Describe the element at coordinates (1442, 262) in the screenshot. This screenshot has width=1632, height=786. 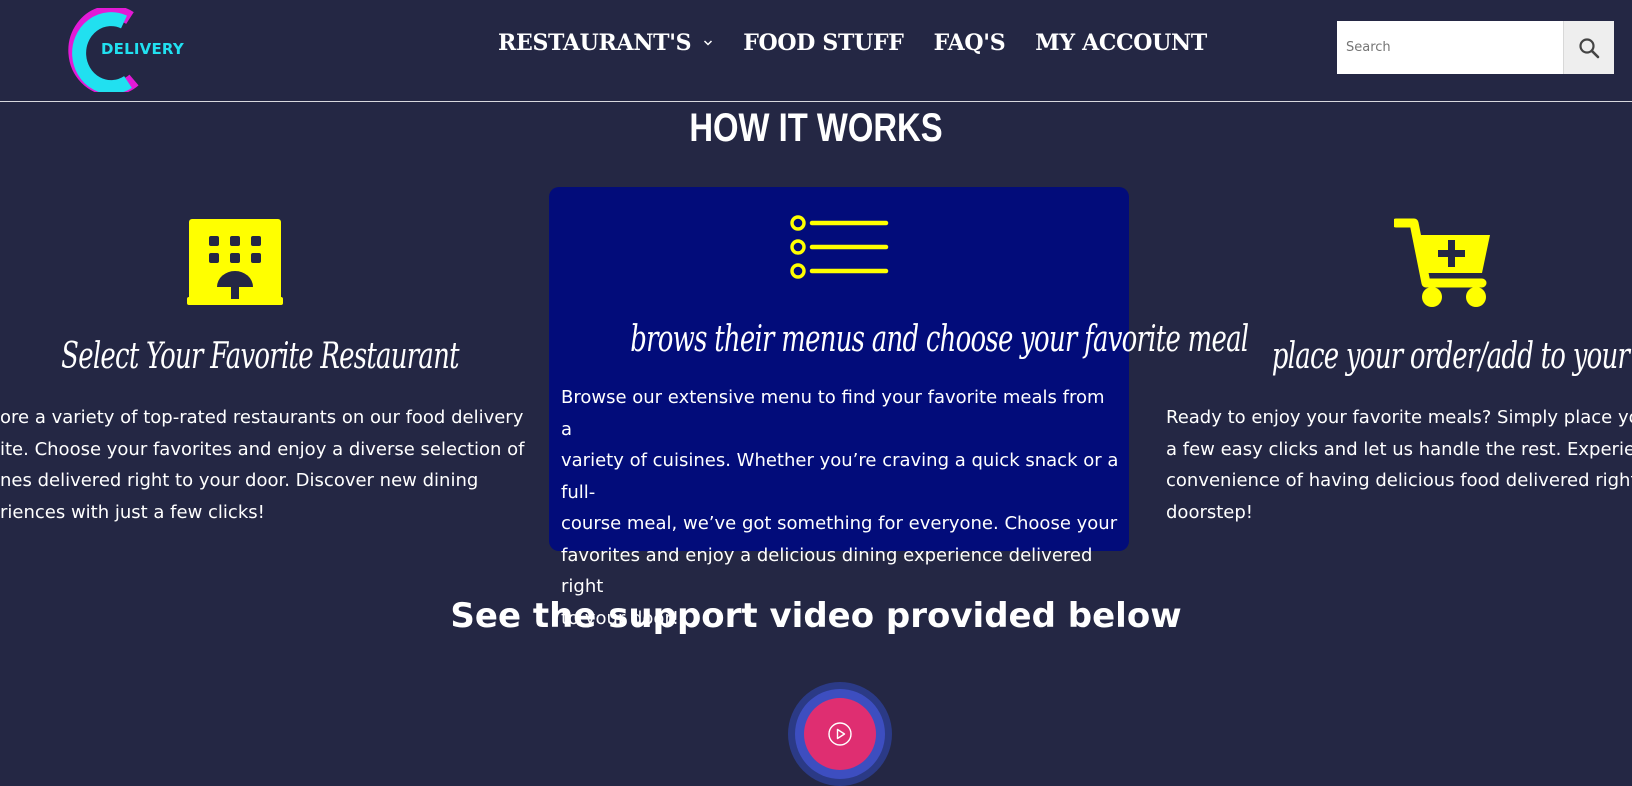
I see `cart-plus-icon` at that location.